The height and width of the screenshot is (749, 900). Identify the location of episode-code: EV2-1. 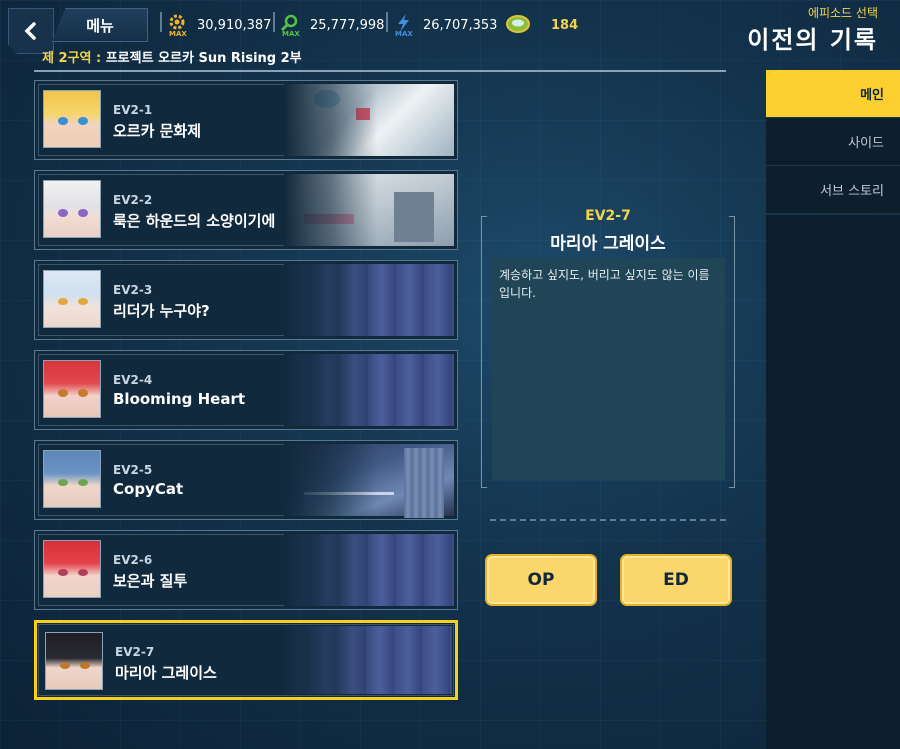
(133, 110).